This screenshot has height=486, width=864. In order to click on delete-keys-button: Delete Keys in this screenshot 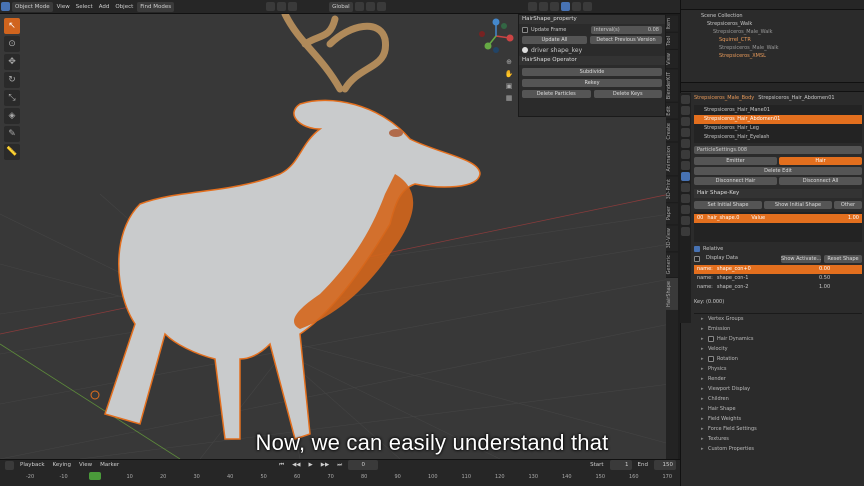, I will do `click(627, 94)`.